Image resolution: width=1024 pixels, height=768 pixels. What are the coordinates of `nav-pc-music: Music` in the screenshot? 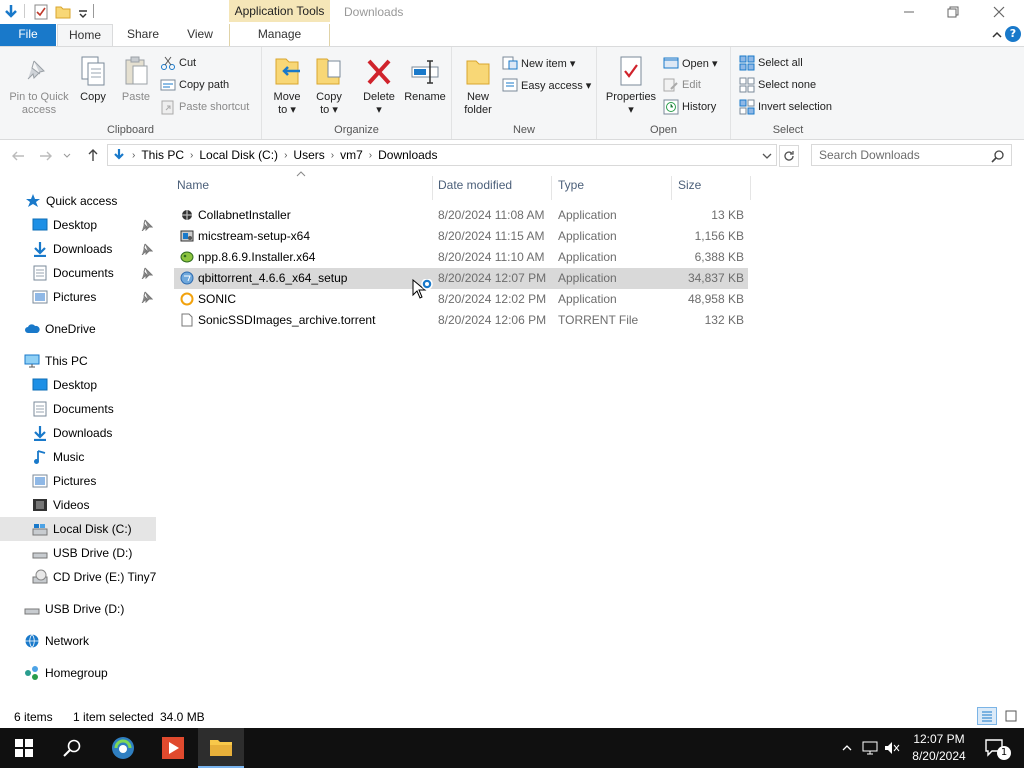 It's located at (78, 457).